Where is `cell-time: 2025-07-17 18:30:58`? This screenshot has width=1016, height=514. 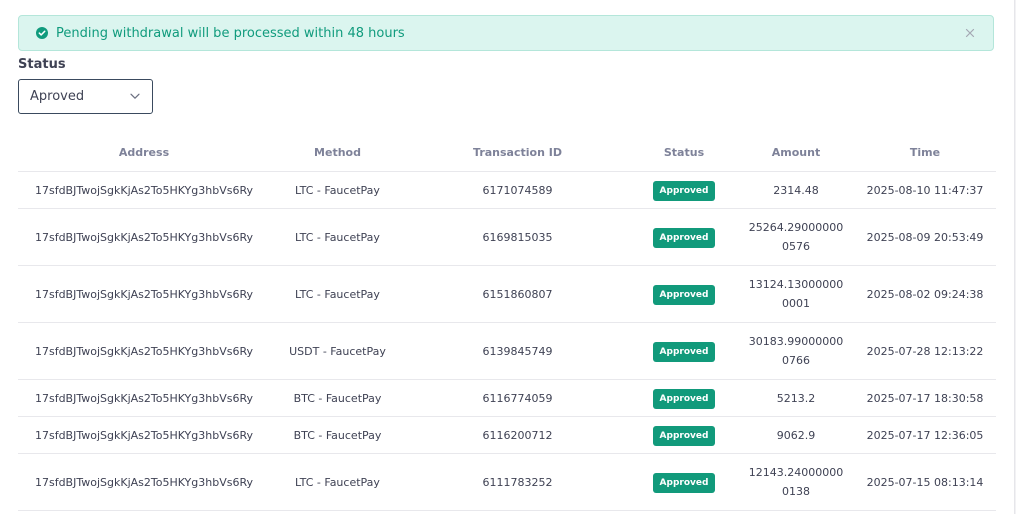 cell-time: 2025-07-17 18:30:58 is located at coordinates (925, 398).